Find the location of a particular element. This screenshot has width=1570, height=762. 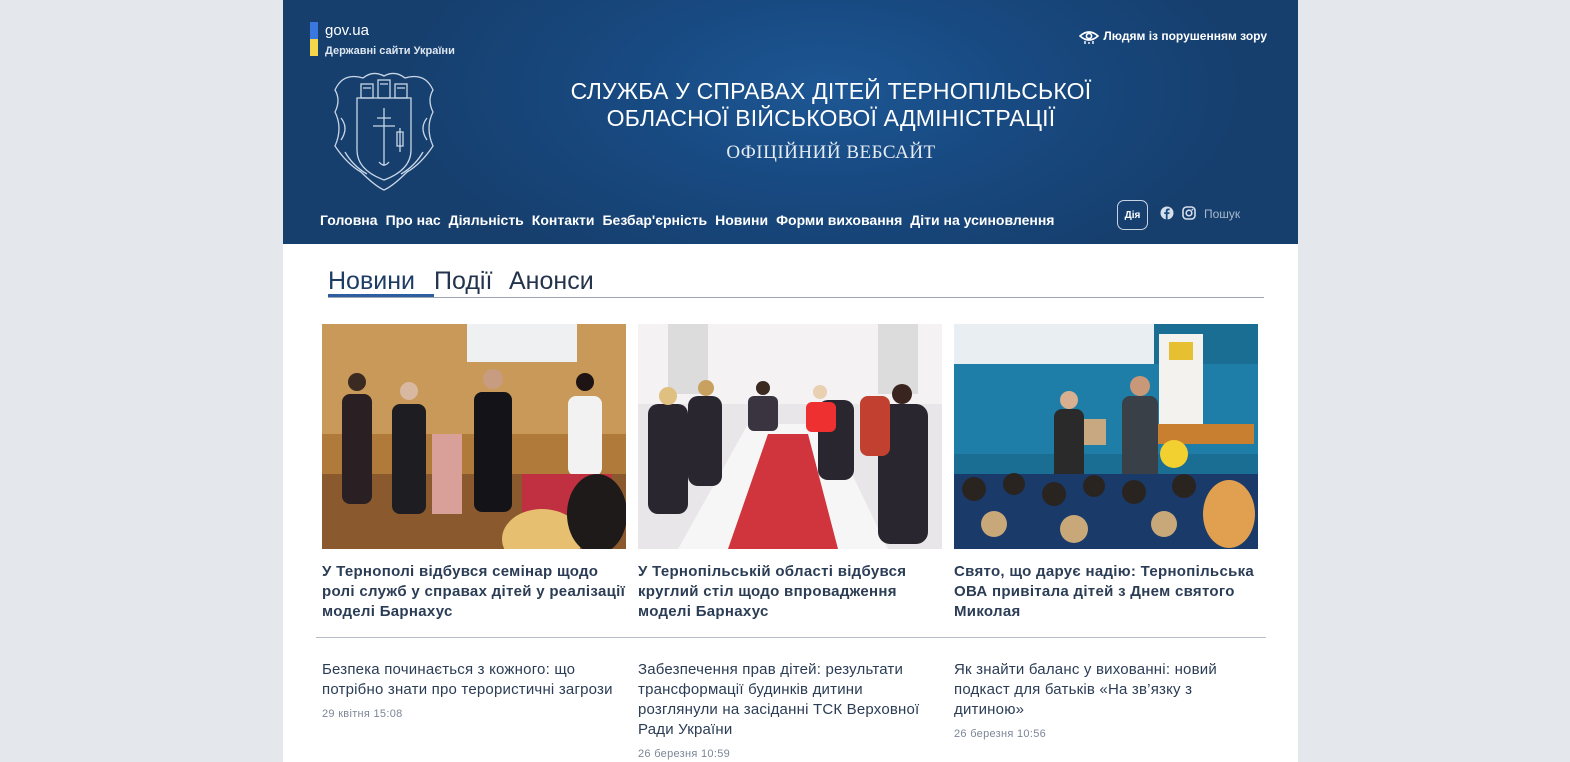

tab-news: Новини is located at coordinates (371, 281).